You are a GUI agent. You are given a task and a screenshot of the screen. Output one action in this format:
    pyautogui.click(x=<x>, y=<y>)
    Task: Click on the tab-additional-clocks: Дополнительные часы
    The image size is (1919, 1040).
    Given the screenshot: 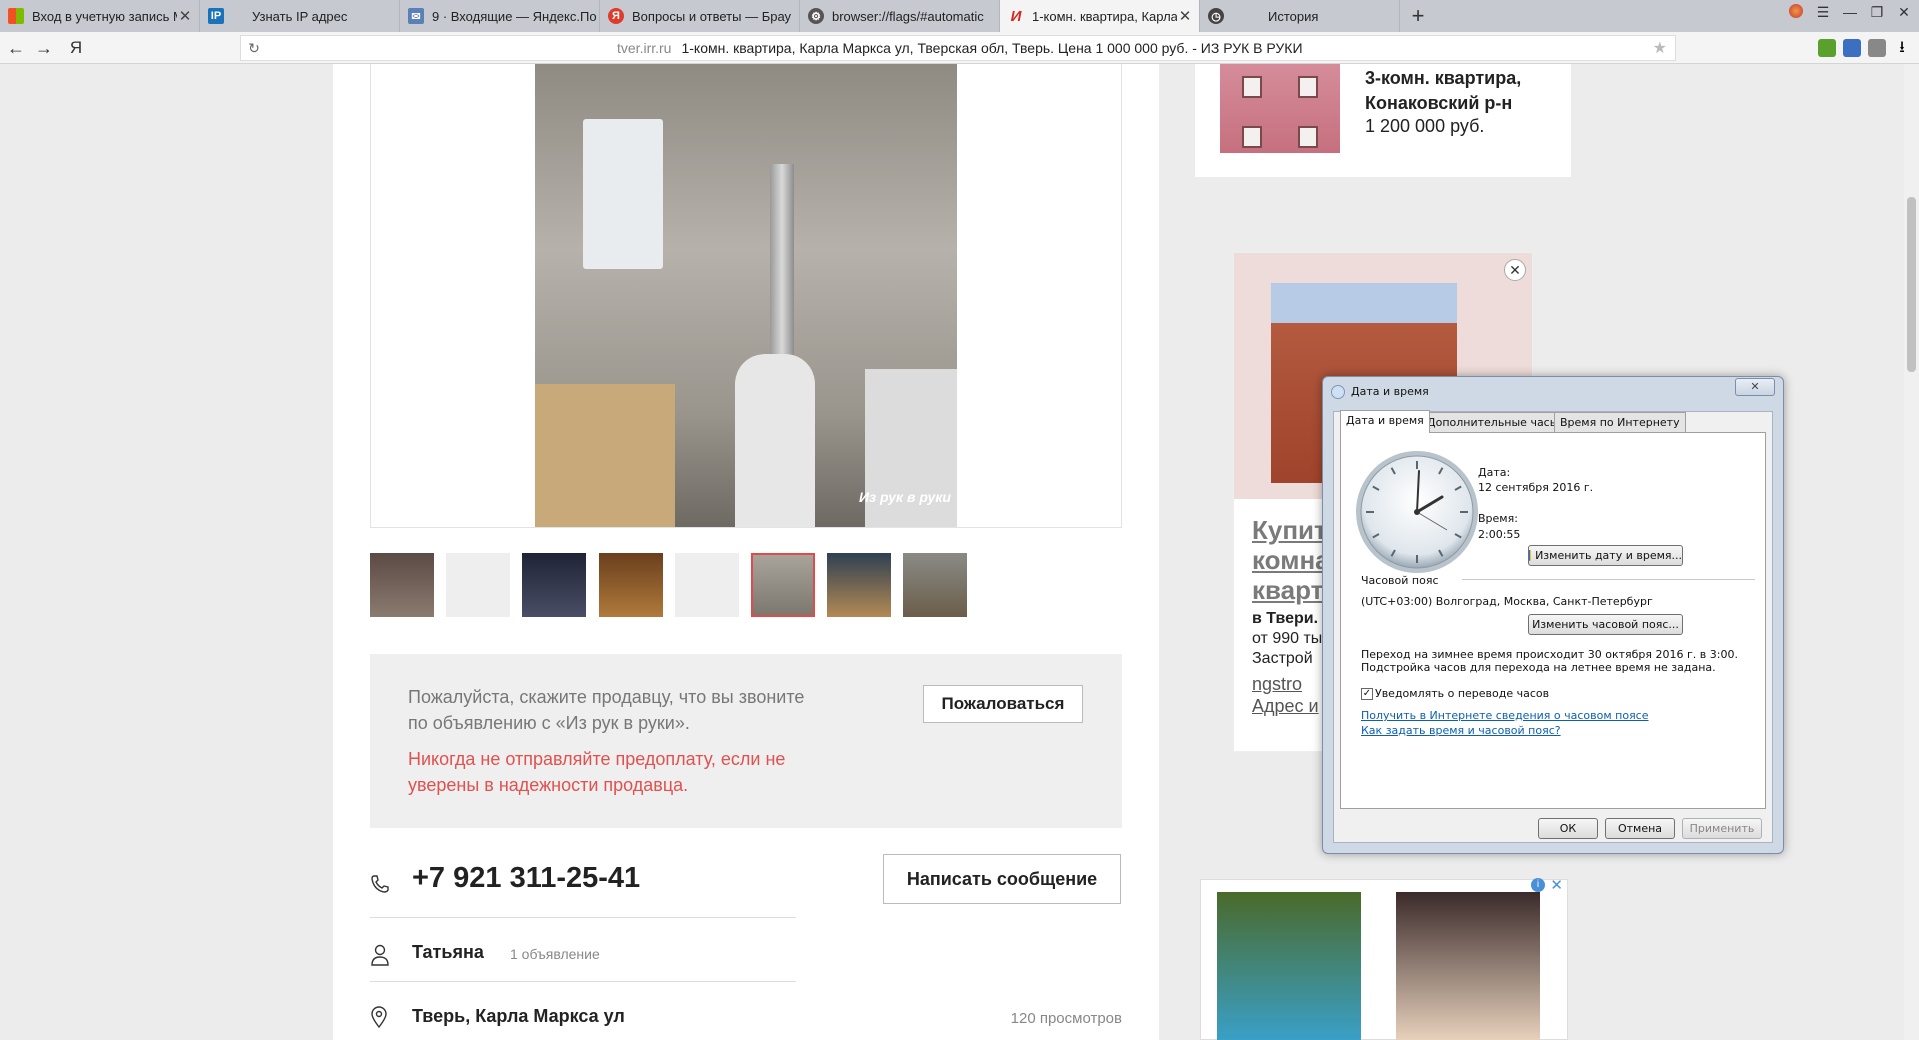 What is the action you would take?
    pyautogui.click(x=1493, y=422)
    